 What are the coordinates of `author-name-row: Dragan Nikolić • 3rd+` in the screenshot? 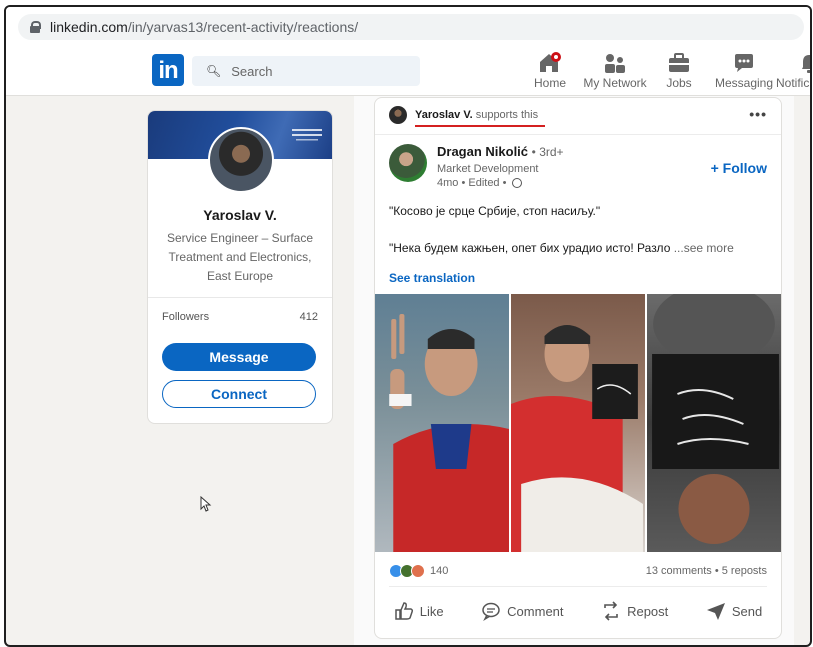 It's located at (500, 151).